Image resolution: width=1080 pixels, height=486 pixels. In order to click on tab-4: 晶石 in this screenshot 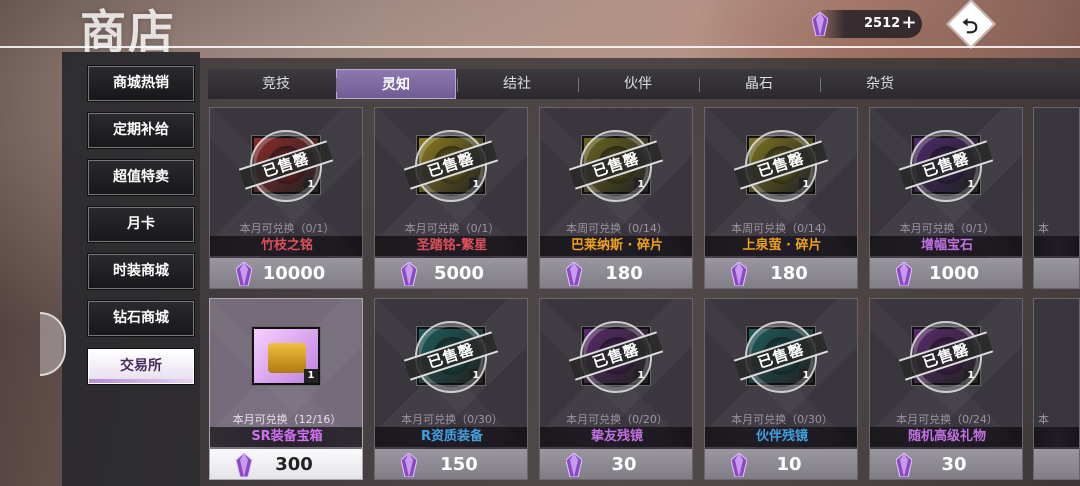, I will do `click(759, 84)`.